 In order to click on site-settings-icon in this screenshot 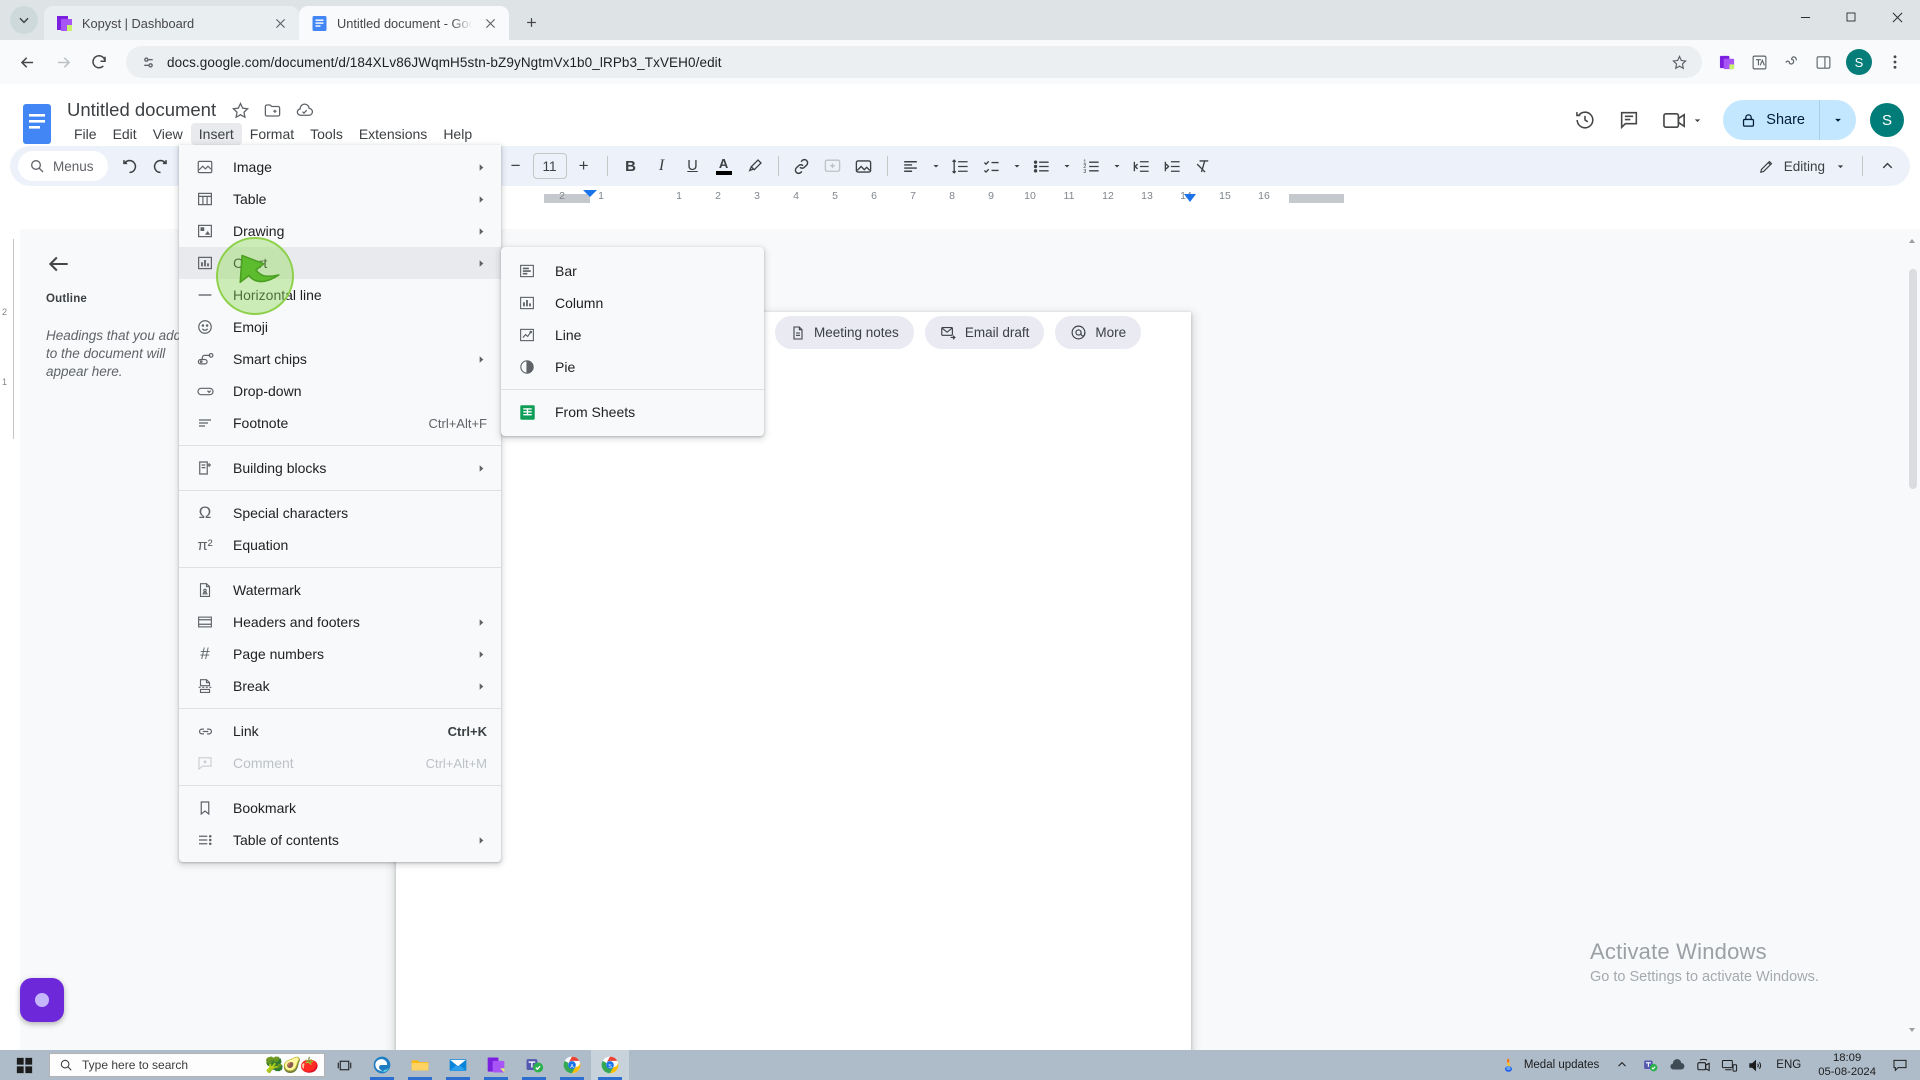, I will do `click(148, 62)`.